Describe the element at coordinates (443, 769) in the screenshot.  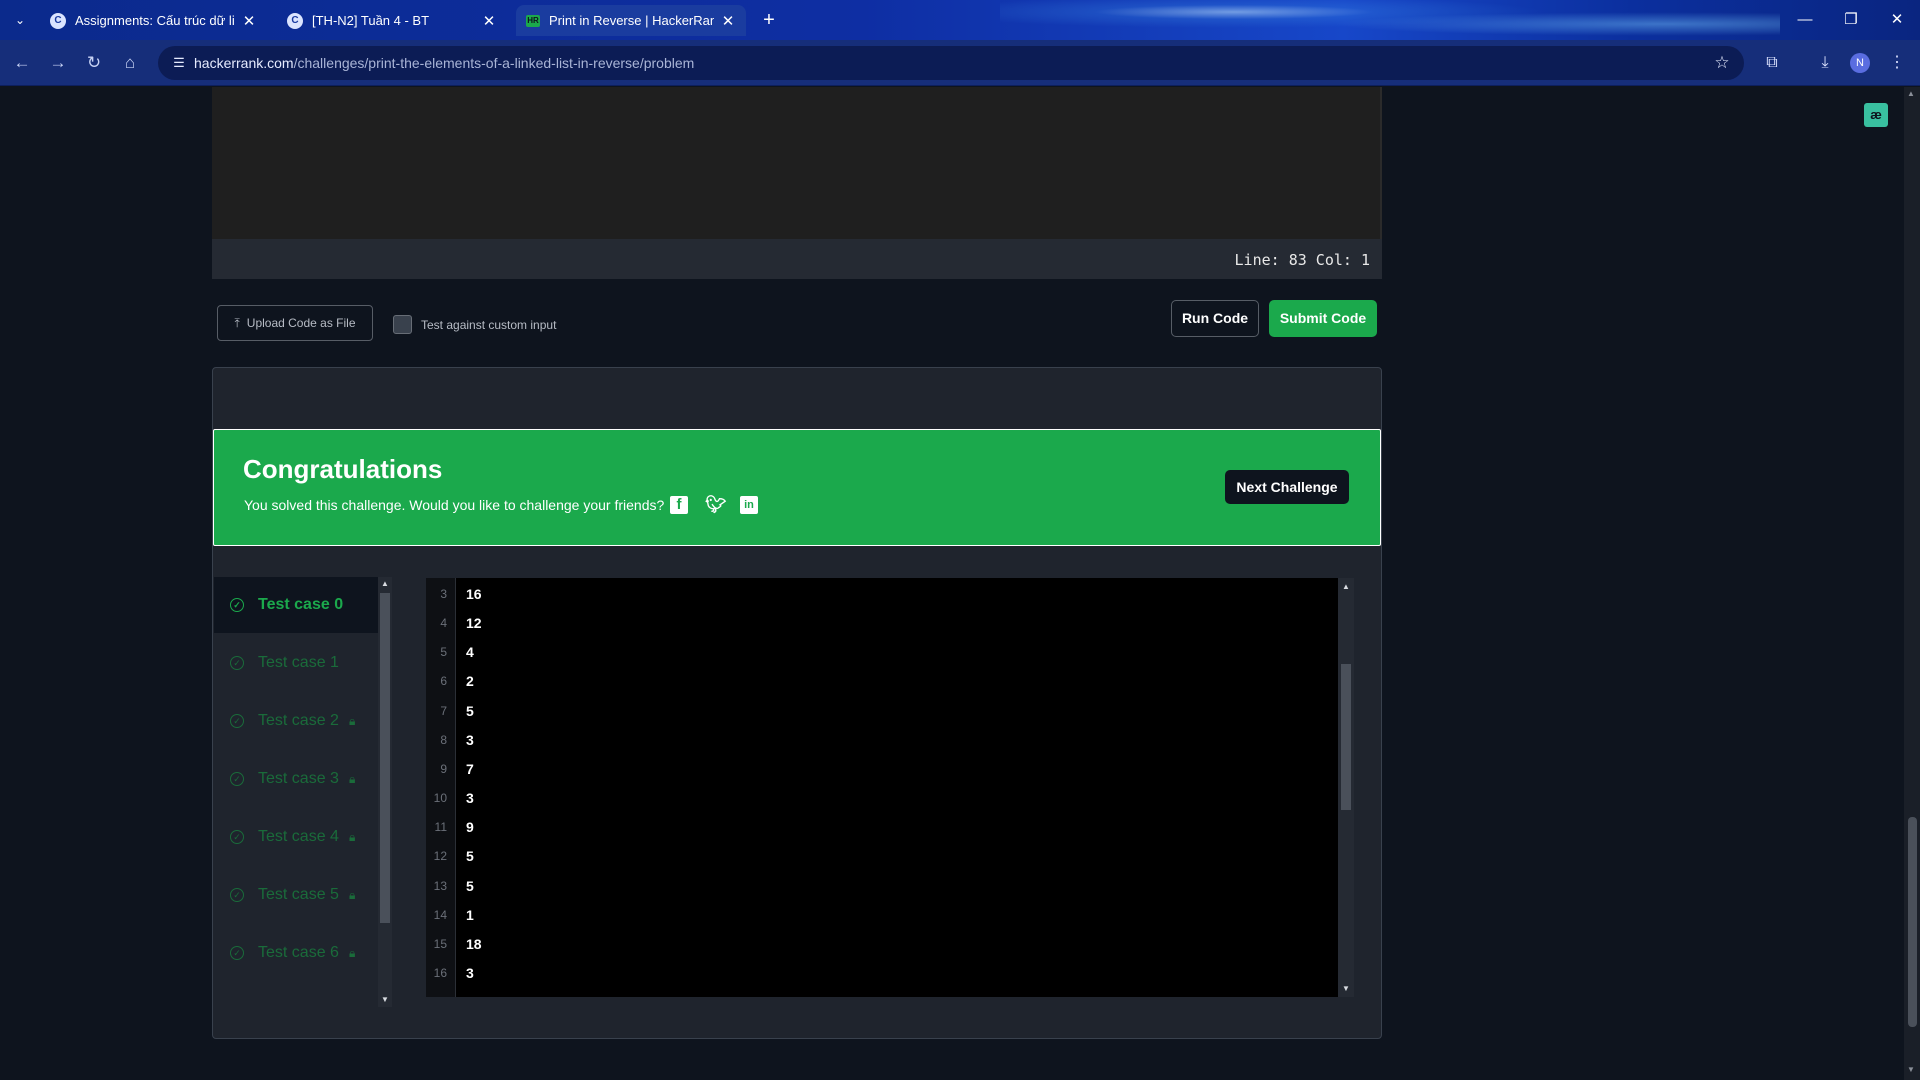
I see `line-number: 9` at that location.